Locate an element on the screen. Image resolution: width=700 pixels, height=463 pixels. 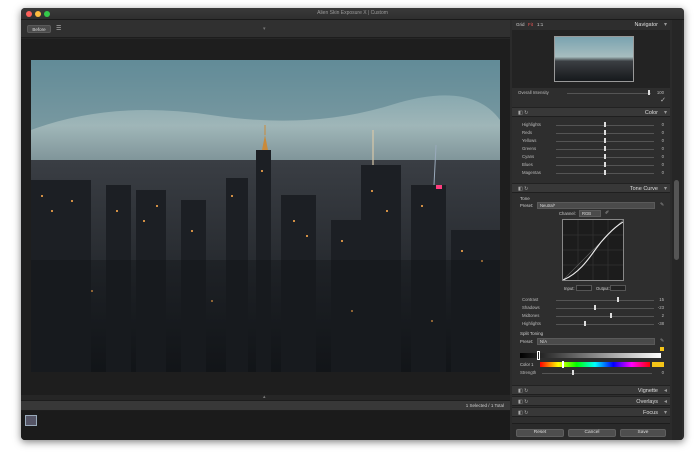
input-label: Input: is located at coordinates (569, 288).